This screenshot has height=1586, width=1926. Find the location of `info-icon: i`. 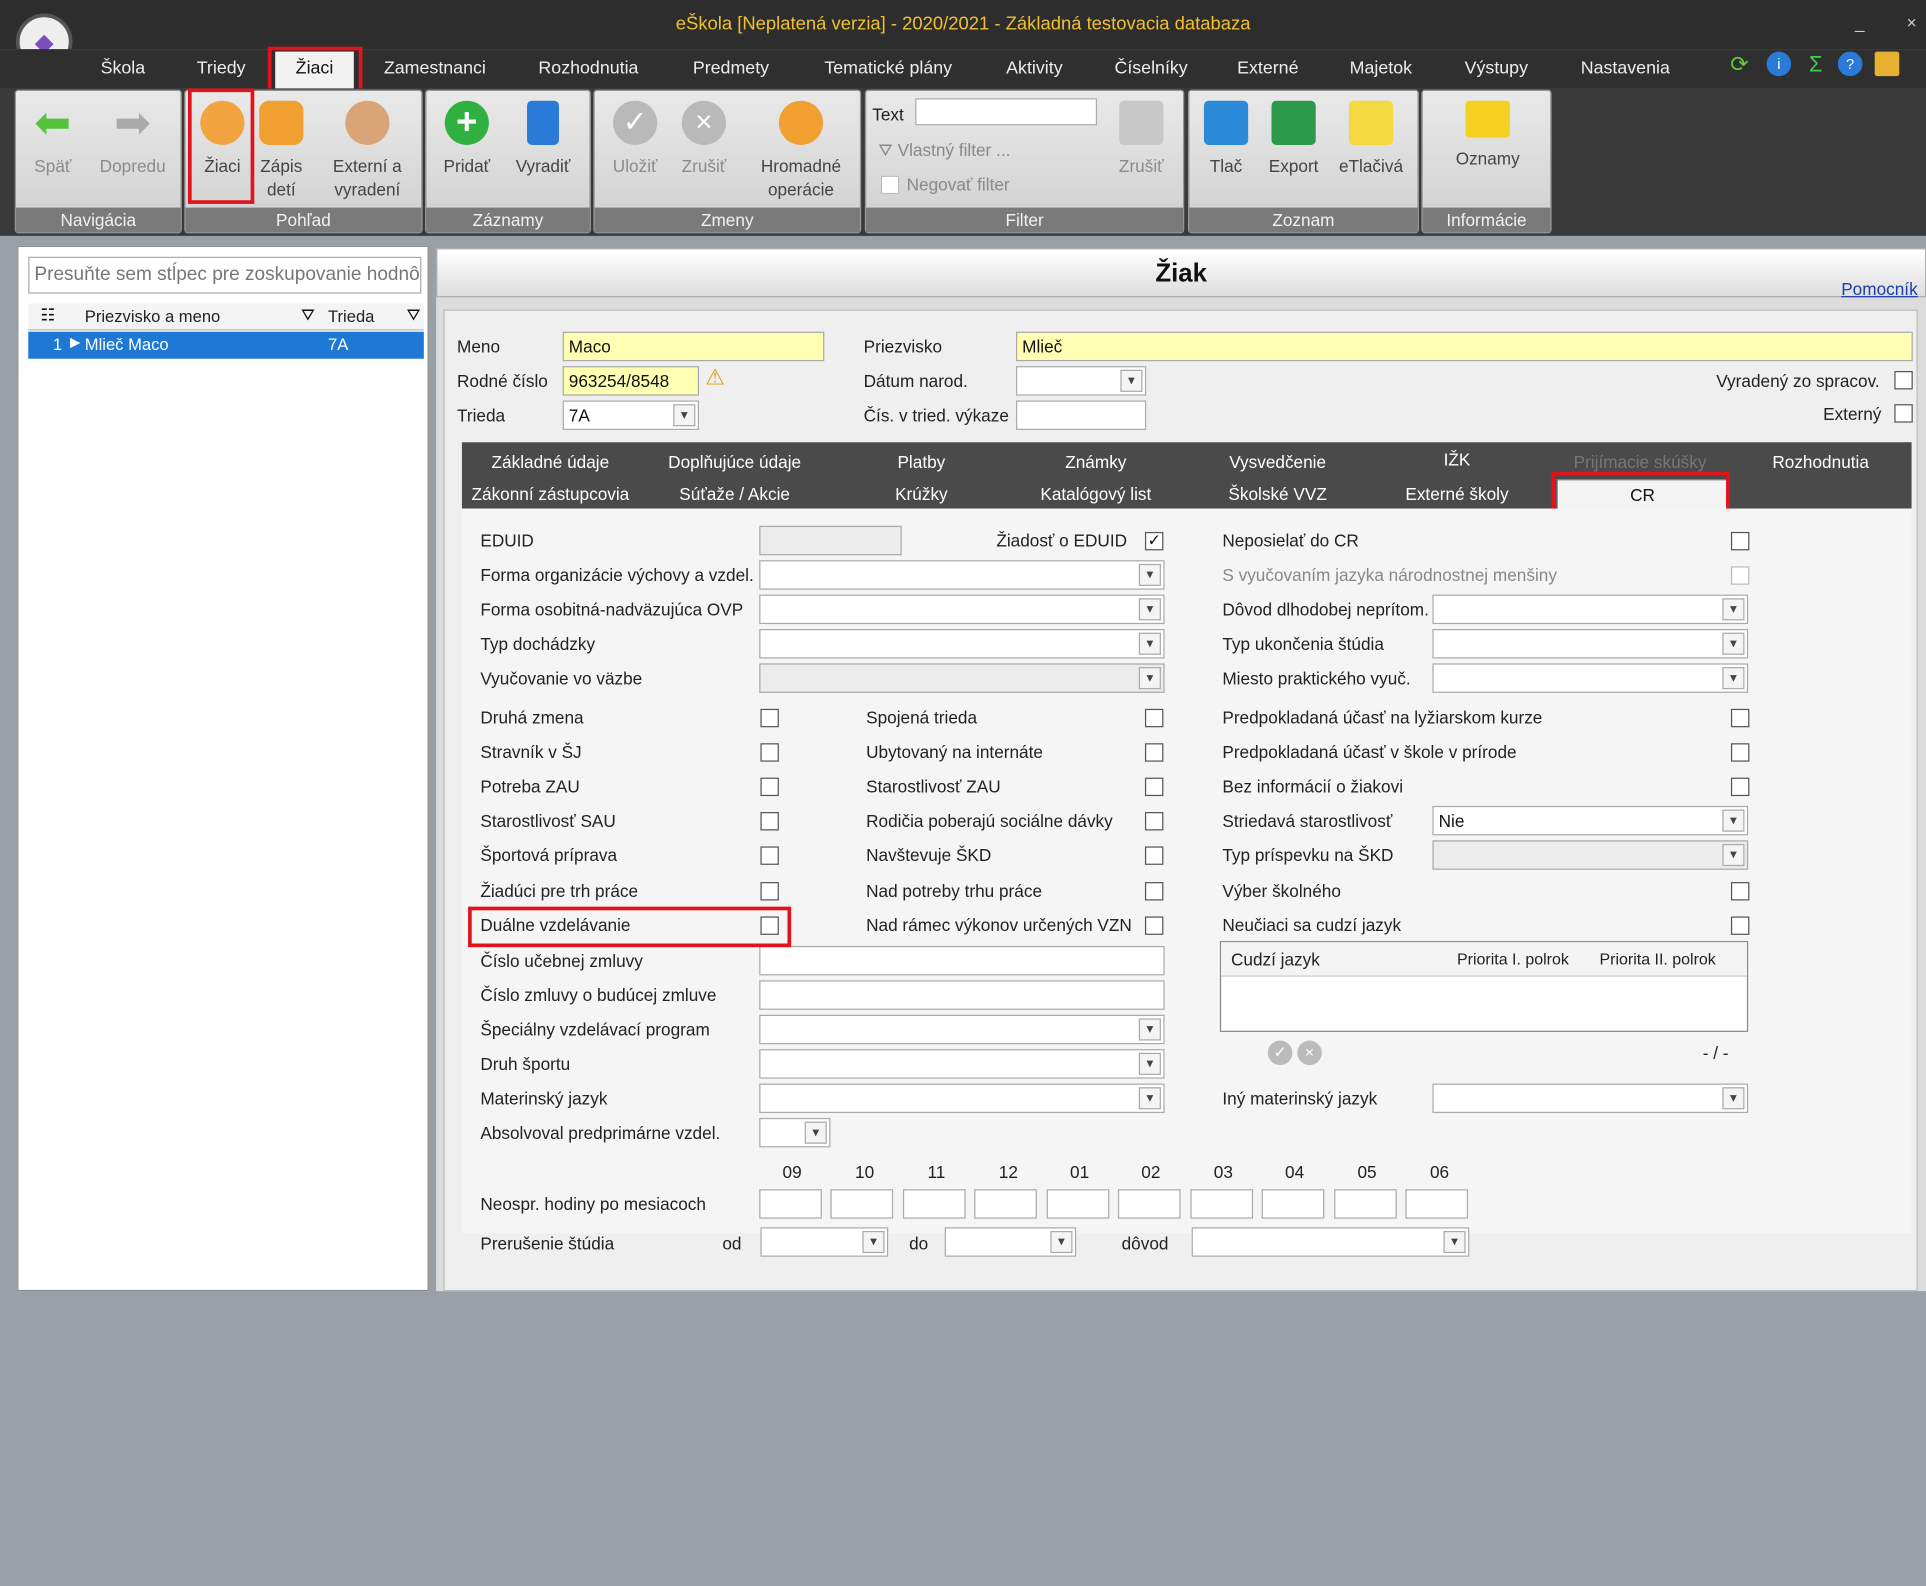

info-icon: i is located at coordinates (1779, 64).